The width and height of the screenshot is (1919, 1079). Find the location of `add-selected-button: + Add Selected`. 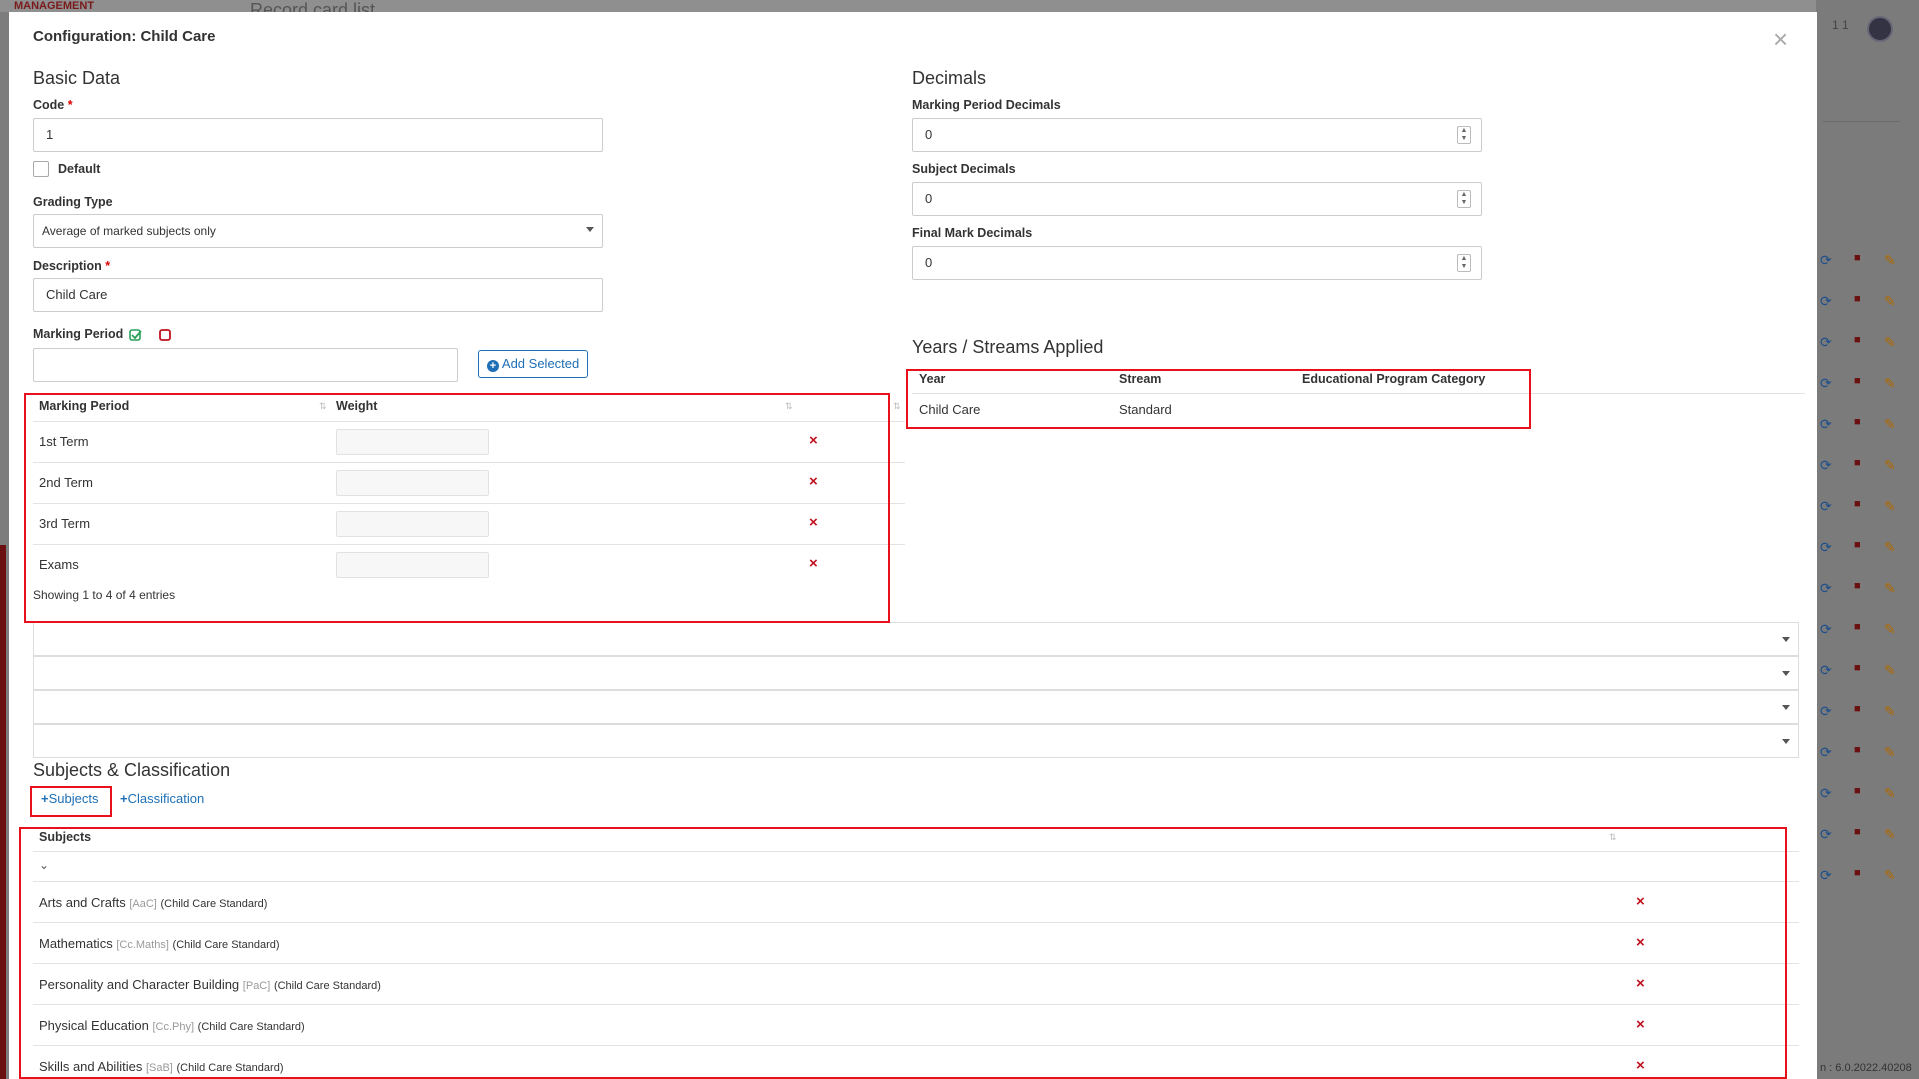

add-selected-button: + Add Selected is located at coordinates (533, 364).